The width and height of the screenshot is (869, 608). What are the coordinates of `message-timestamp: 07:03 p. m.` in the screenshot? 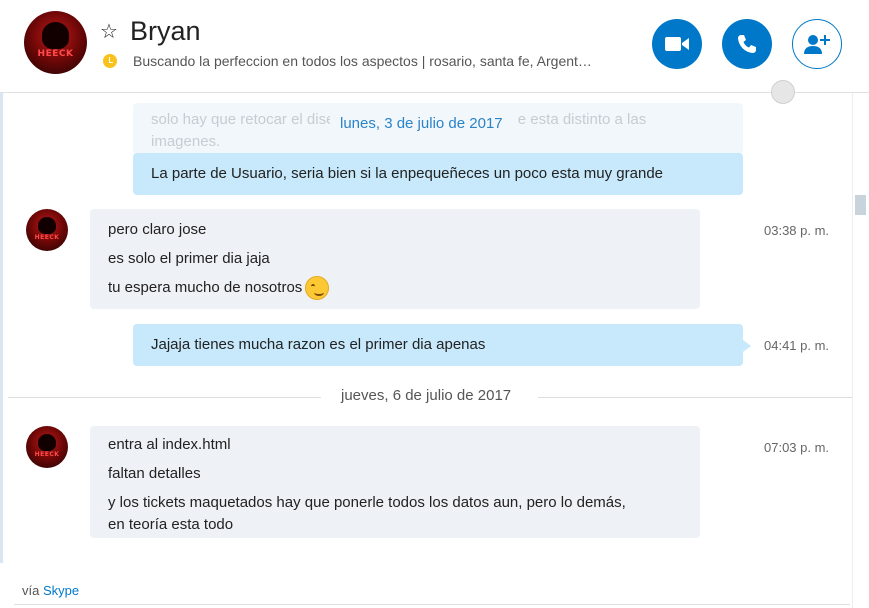 It's located at (797, 447).